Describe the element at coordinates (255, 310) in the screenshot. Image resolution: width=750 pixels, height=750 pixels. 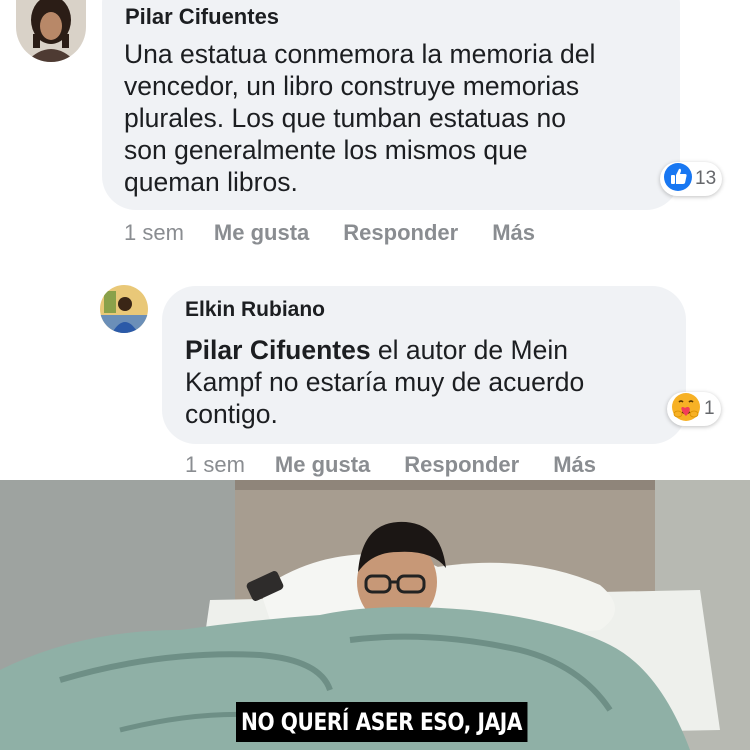
I see `comment-author: Elkin Rubiano` at that location.